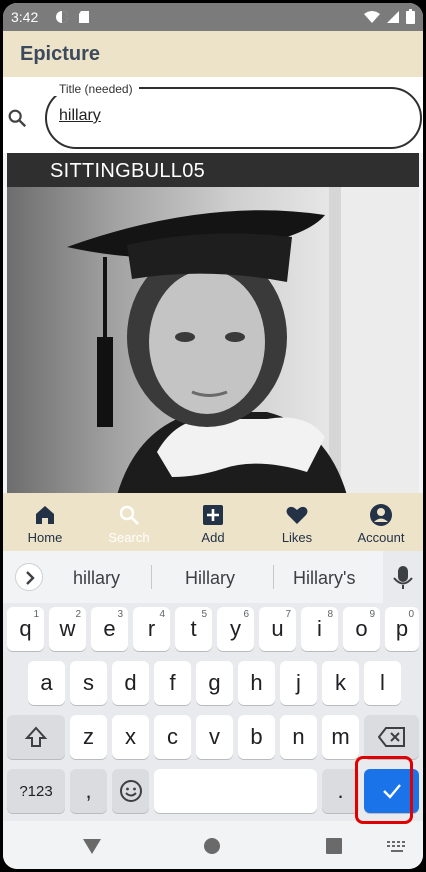 This screenshot has width=426, height=872. I want to click on suggestion-3: Hillary's, so click(324, 578).